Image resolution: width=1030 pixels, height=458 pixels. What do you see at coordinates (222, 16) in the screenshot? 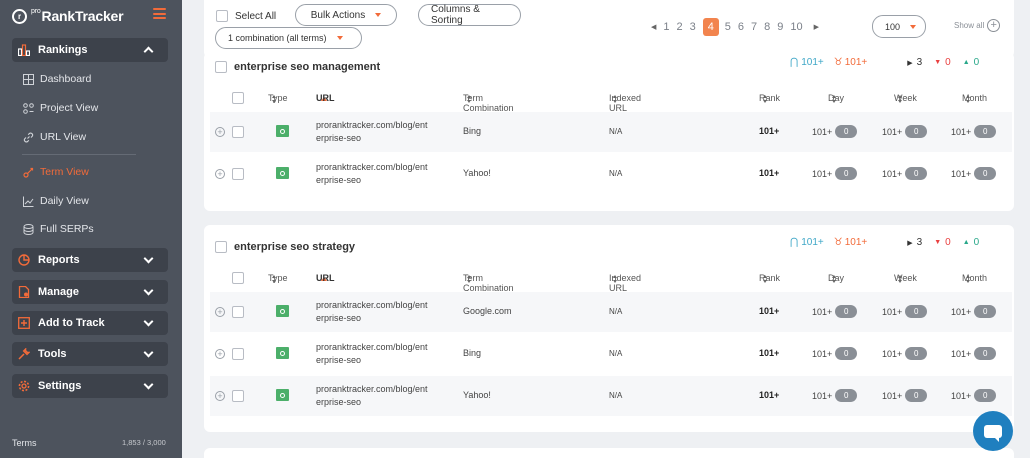
I see `select-all-checkbox` at bounding box center [222, 16].